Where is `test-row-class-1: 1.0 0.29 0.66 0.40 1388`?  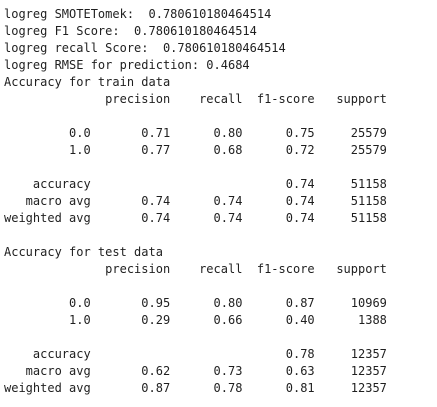 test-row-class-1: 1.0 0.29 0.66 0.40 1388 is located at coordinates (195, 320).